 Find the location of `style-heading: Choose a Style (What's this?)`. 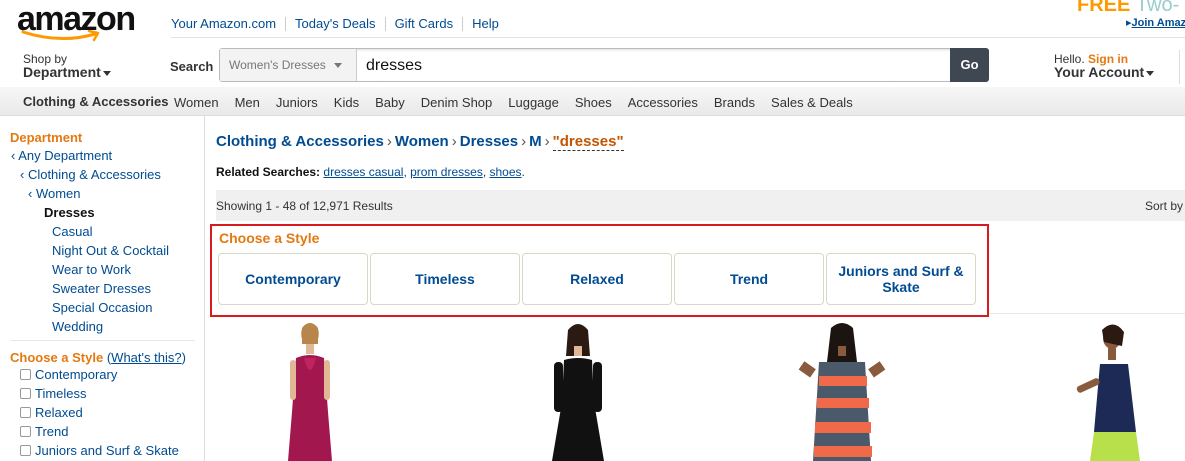

style-heading: Choose a Style (What's this?) is located at coordinates (98, 357).